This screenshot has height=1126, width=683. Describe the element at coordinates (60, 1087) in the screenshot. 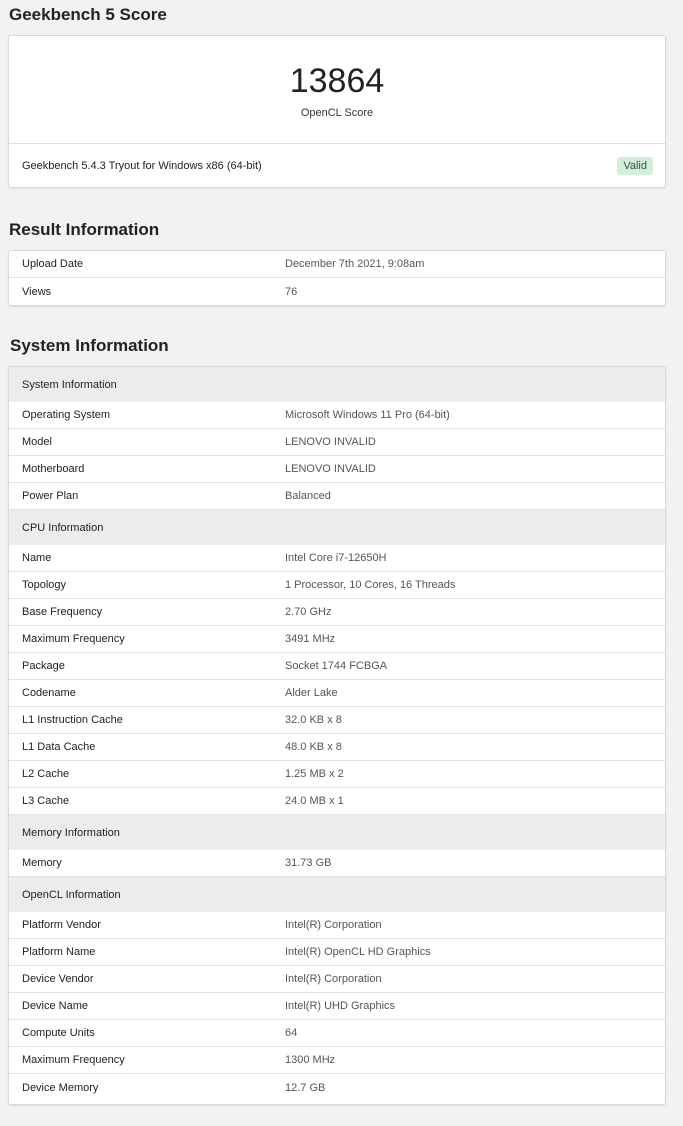

I see `info-key: Device Memory` at that location.